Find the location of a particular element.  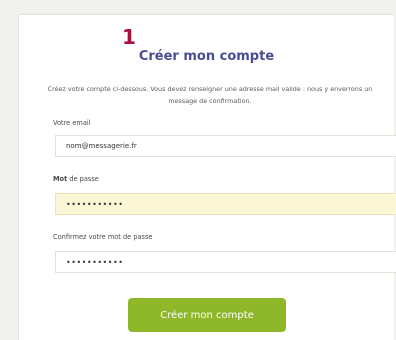

confirm-password-field is located at coordinates (225, 262).